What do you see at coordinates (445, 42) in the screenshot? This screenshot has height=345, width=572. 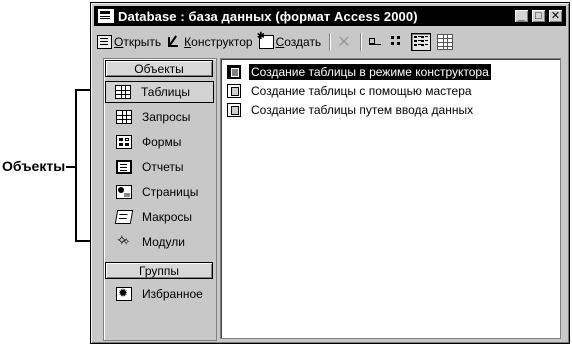 I see `details-view-icon` at bounding box center [445, 42].